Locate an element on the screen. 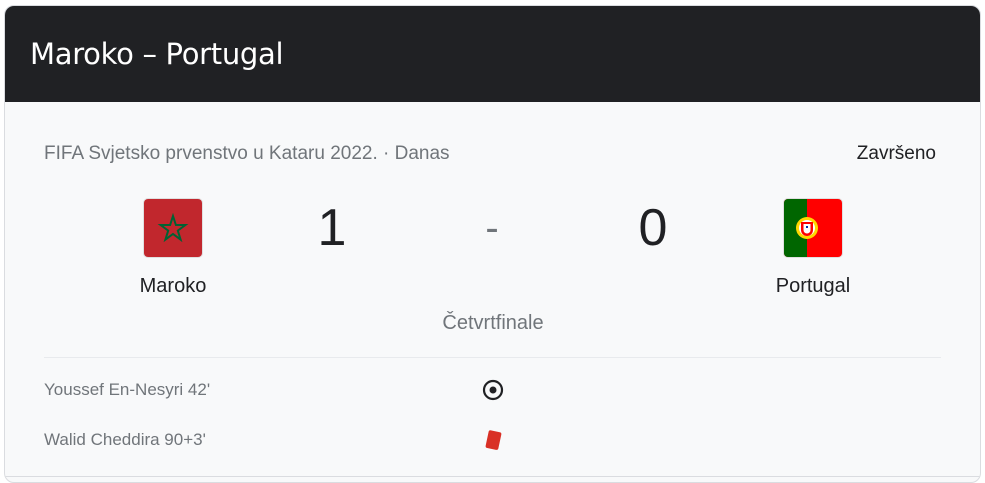  away-team-name: Portugal is located at coordinates (813, 286).